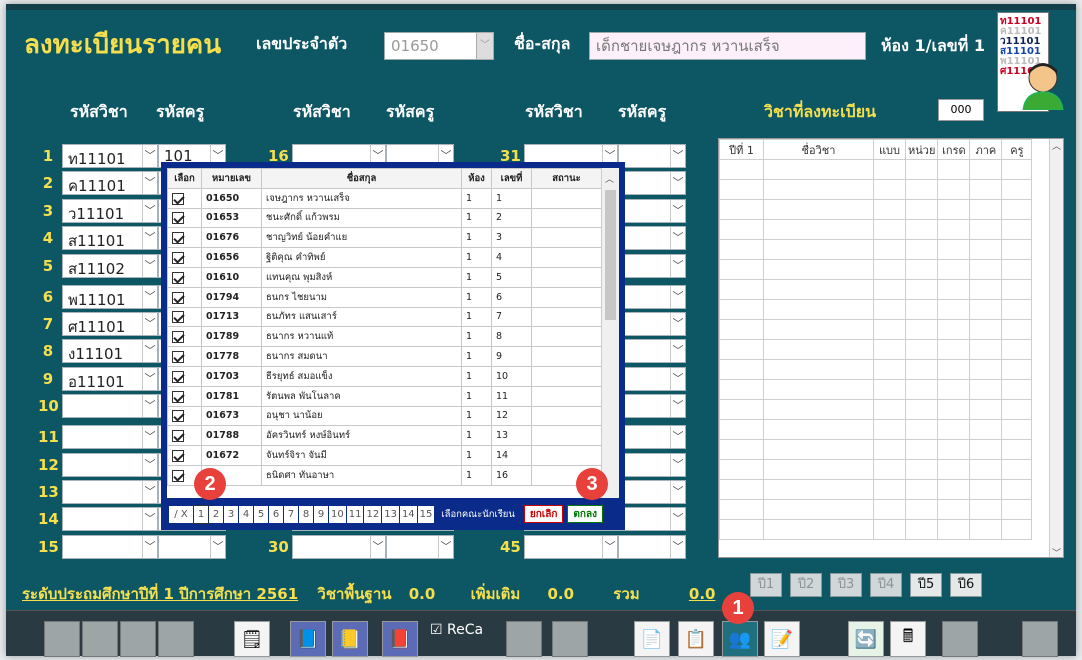 Image resolution: width=1082 pixels, height=660 pixels. What do you see at coordinates (908, 639) in the screenshot?
I see `calculator-icon: 🖩` at bounding box center [908, 639].